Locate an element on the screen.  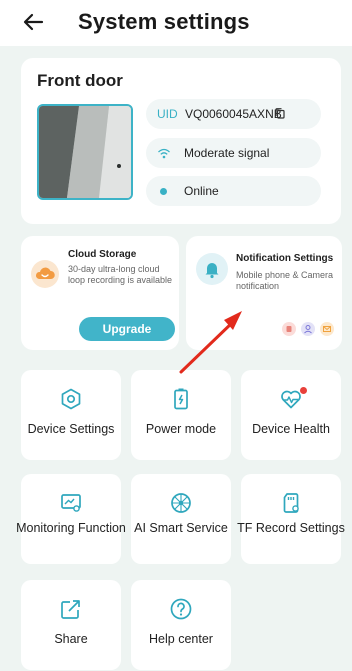
sd-card-icon is located at coordinates (291, 503).